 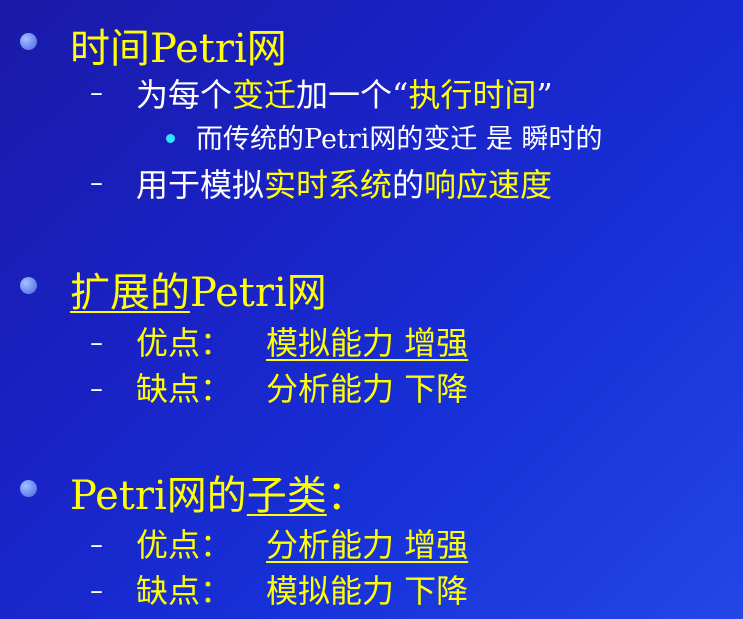 I want to click on text-highlight: 执行时间, so click(x=472, y=95).